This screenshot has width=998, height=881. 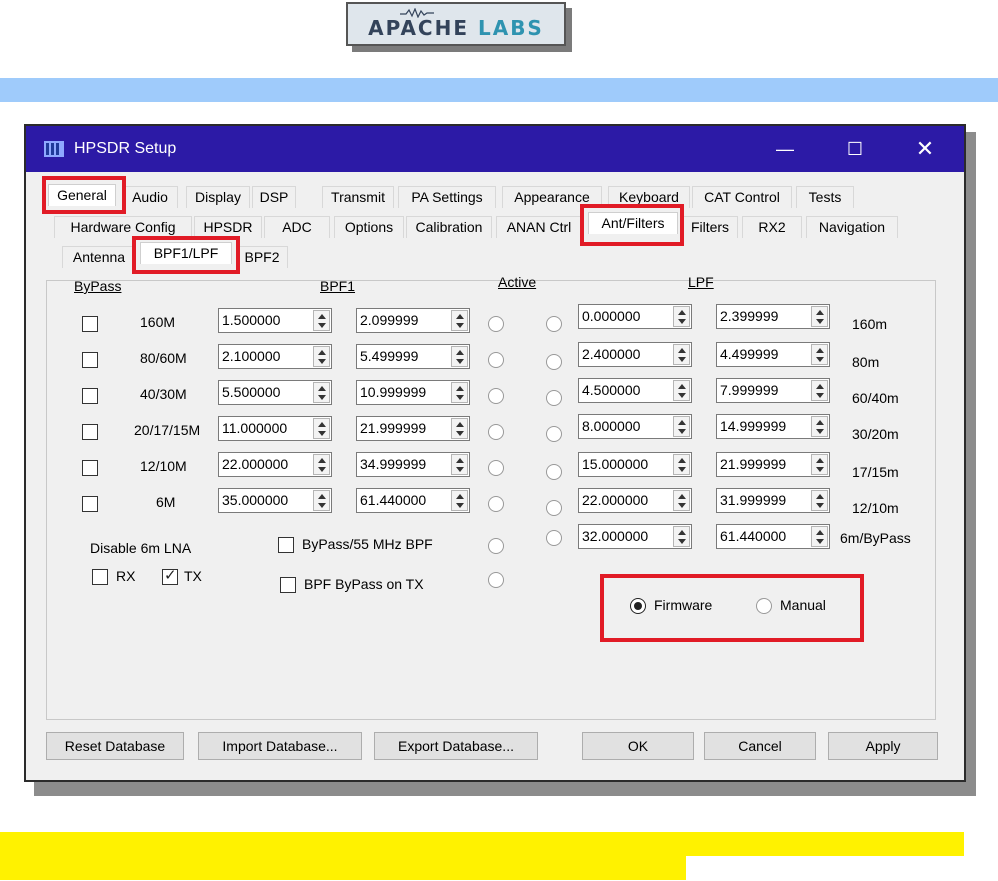 I want to click on bpf-high-spin: 10.999999, so click(x=413, y=392).